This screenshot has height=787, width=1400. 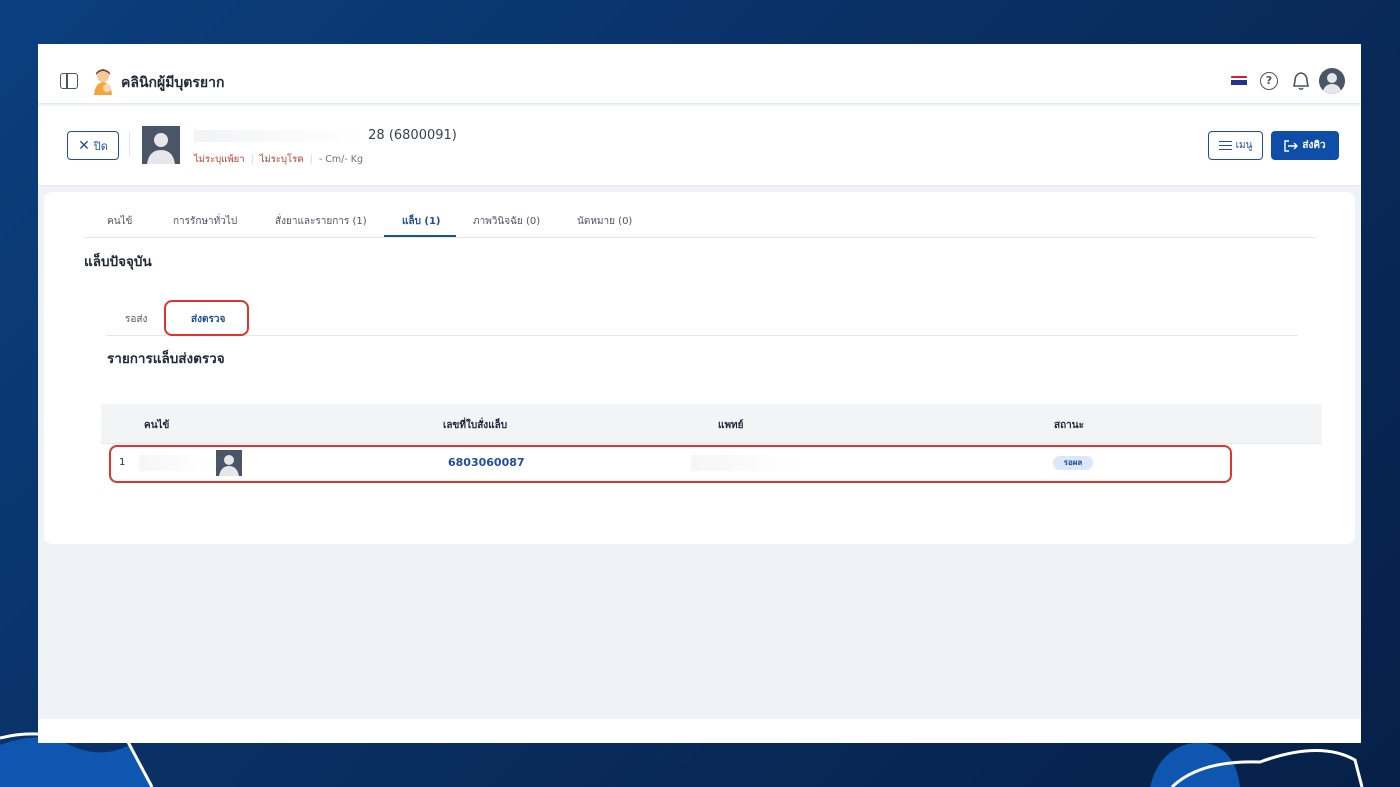 I want to click on send-queue-label: ส่งคิว, so click(x=1314, y=145).